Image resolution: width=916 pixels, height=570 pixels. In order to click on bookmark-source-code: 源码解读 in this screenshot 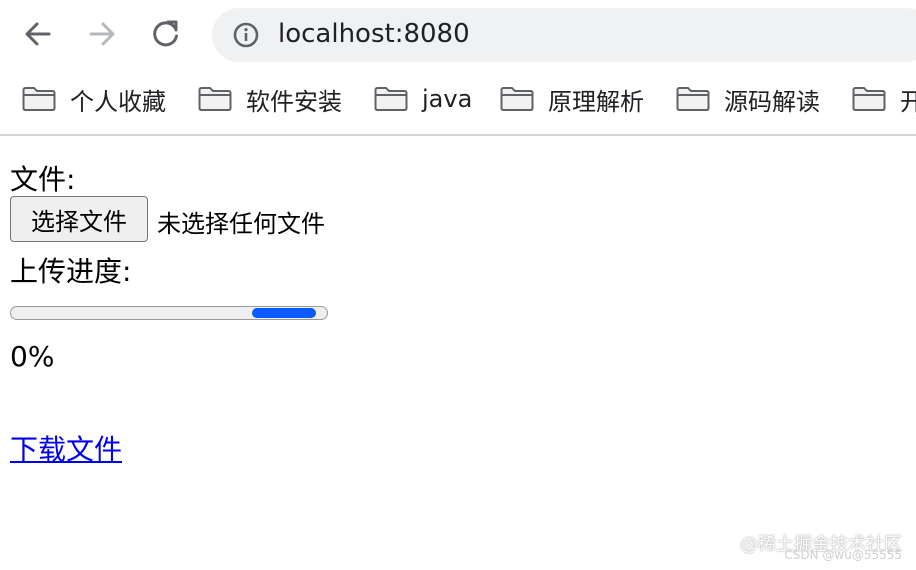, I will do `click(748, 99)`.